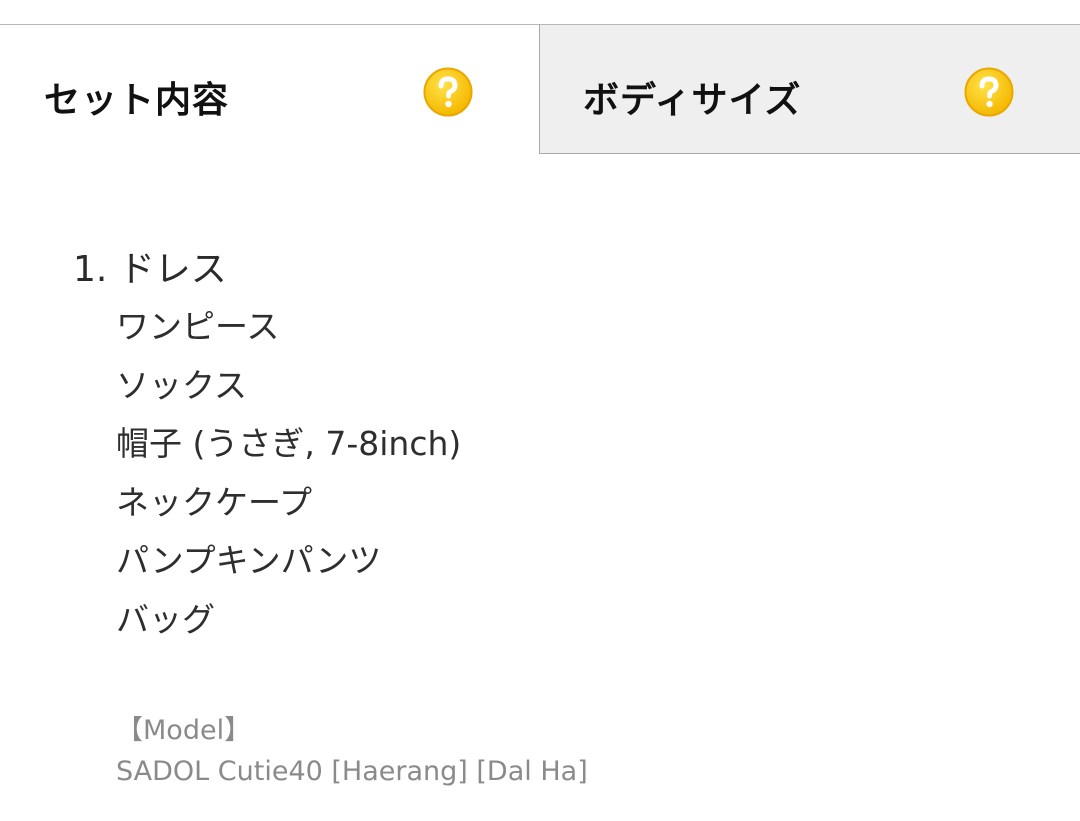 The image size is (1080, 821). I want to click on list-item: ソックス, so click(182, 385).